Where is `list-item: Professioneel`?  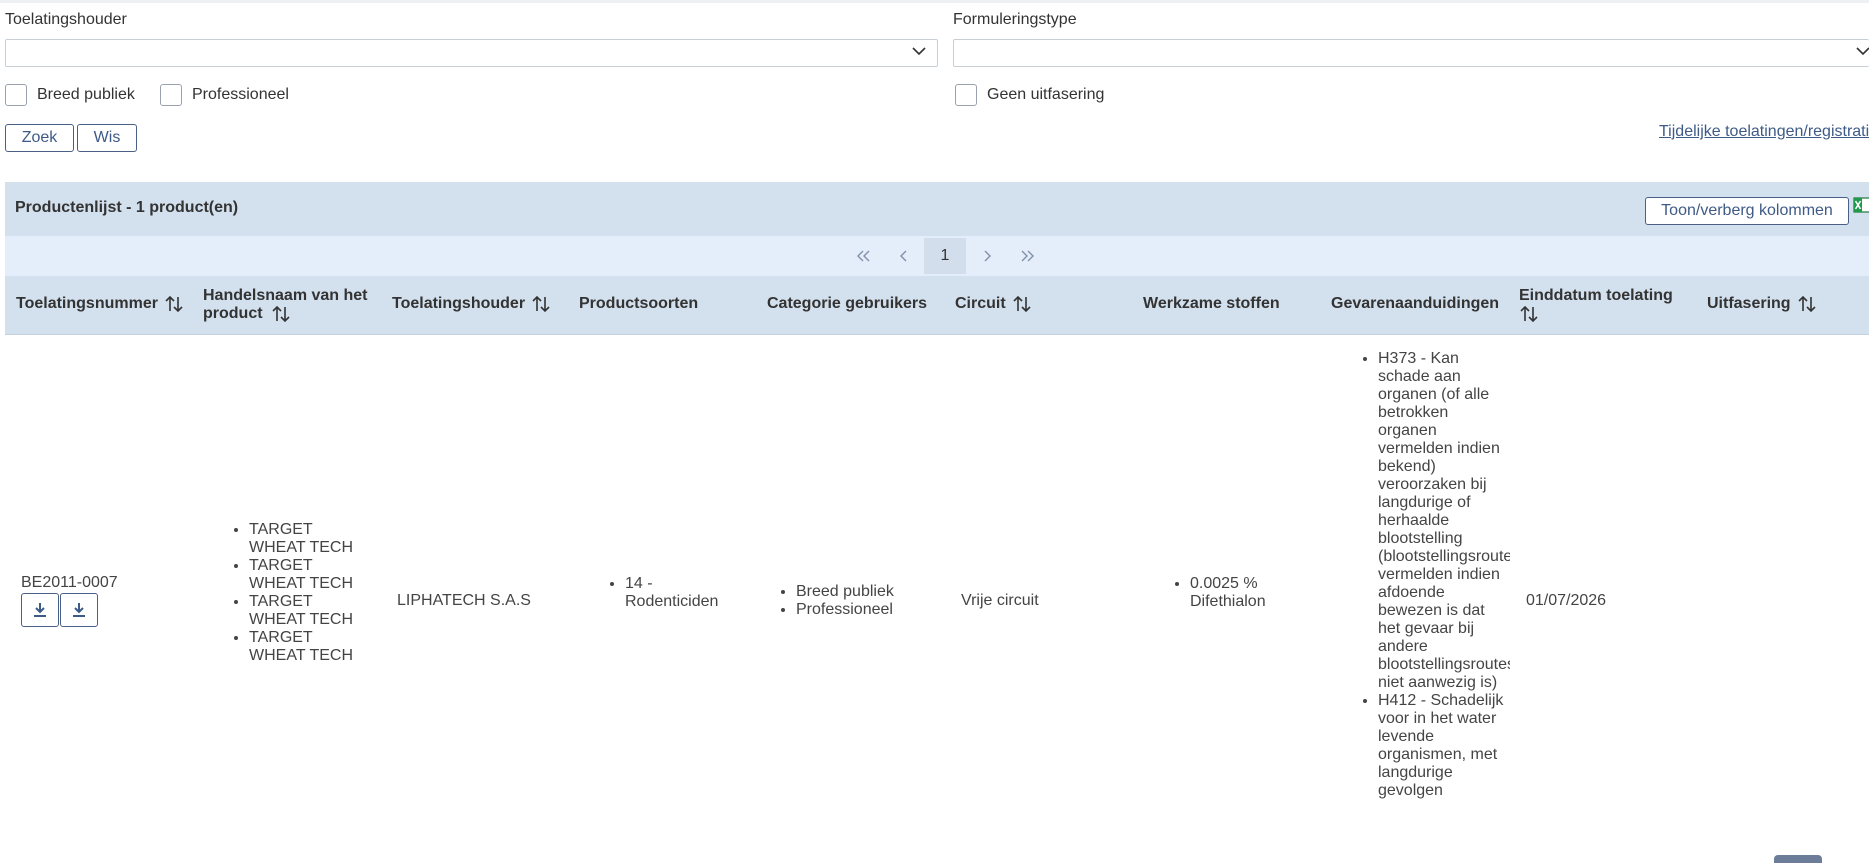
list-item: Professioneel is located at coordinates (866, 610).